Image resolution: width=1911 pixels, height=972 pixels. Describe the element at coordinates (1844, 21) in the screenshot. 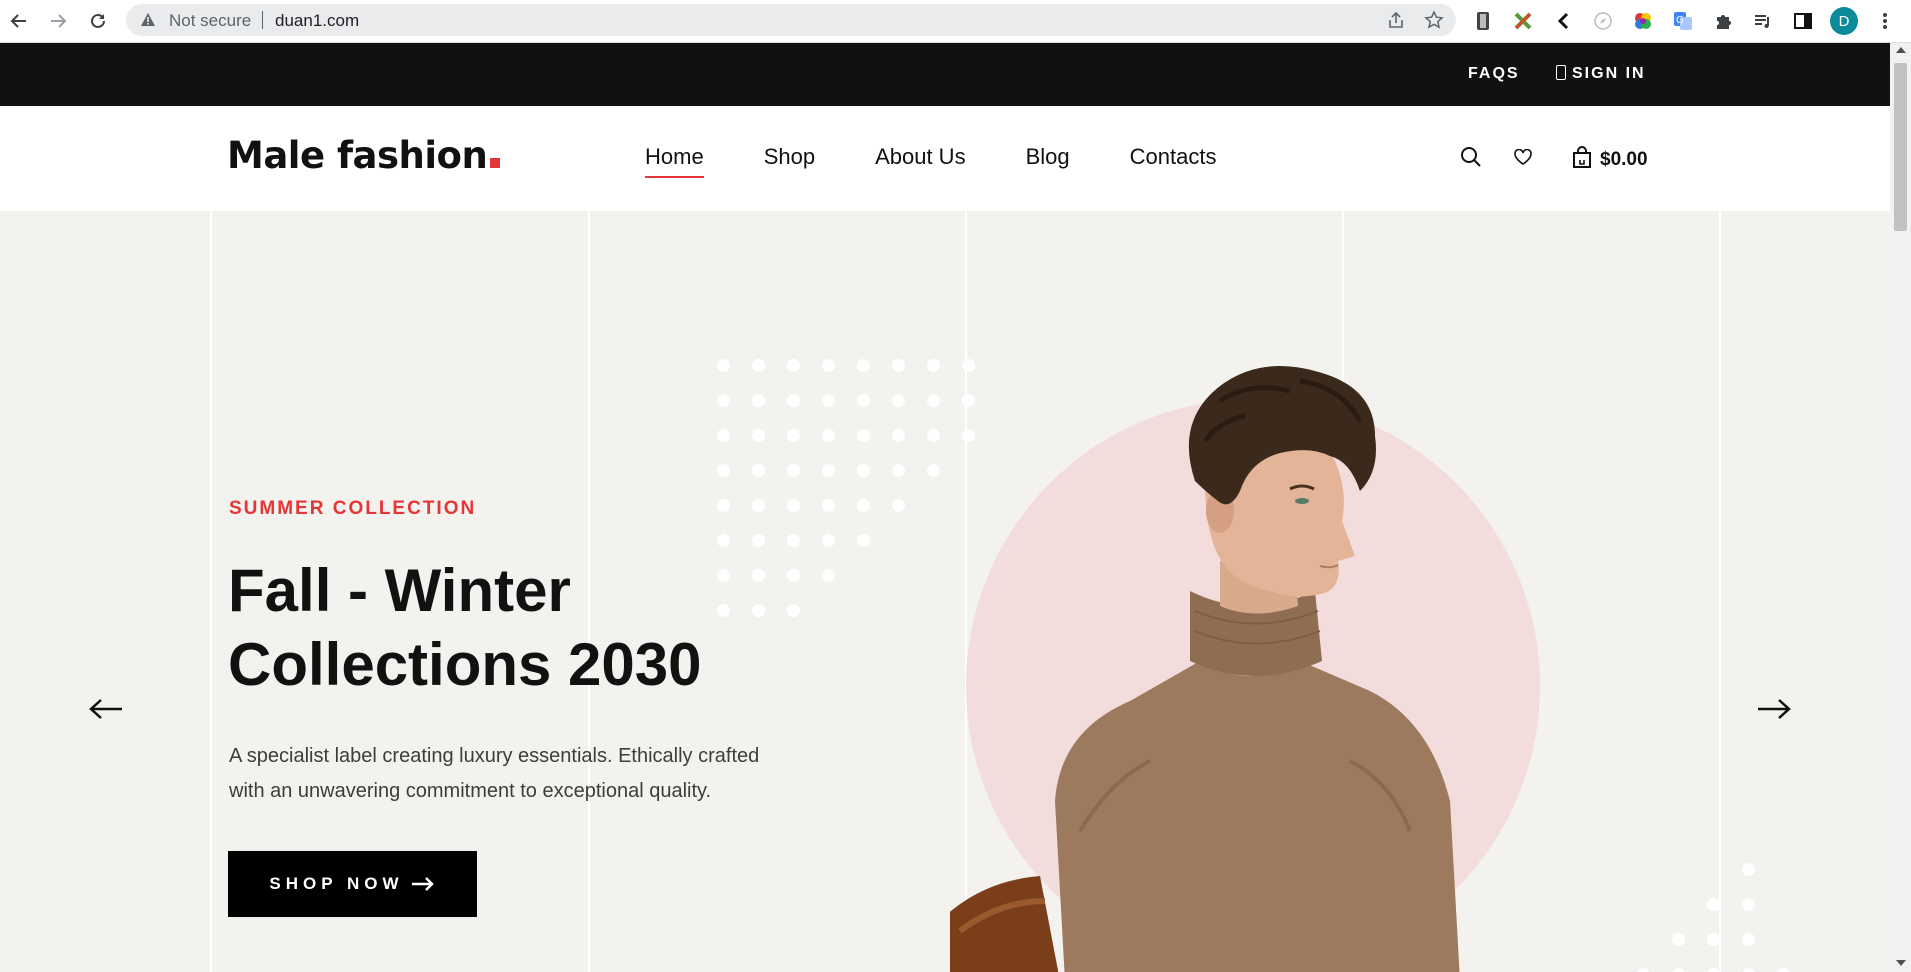

I see `profile-avatar: D` at that location.